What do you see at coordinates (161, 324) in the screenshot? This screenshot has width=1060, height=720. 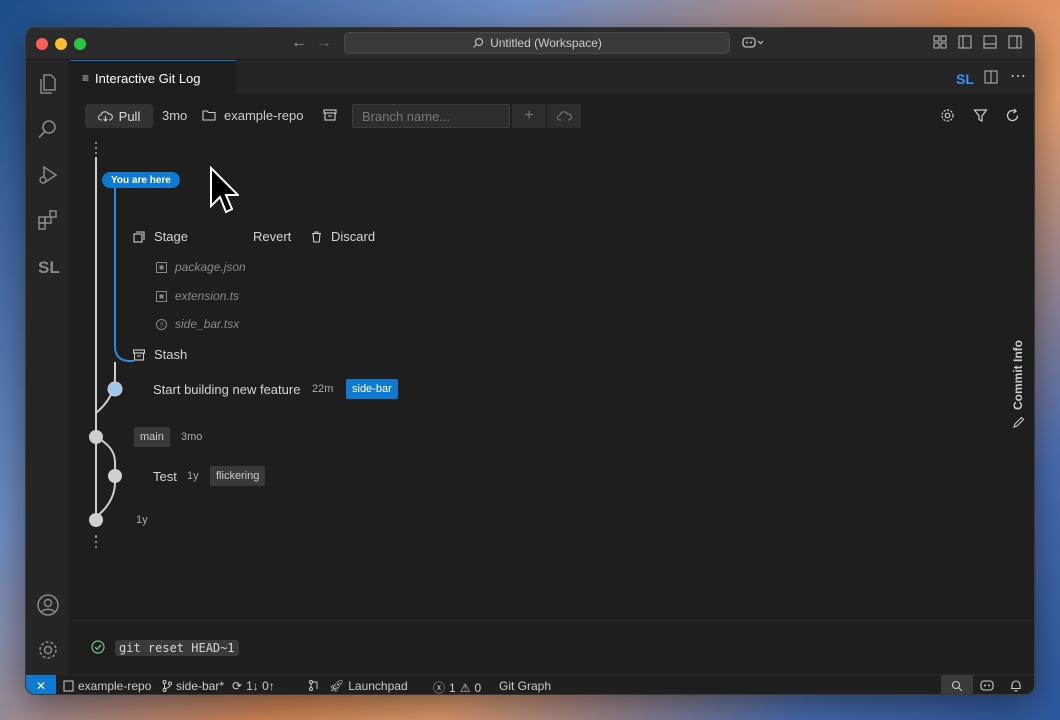 I see `untracked-file-icon: ?` at bounding box center [161, 324].